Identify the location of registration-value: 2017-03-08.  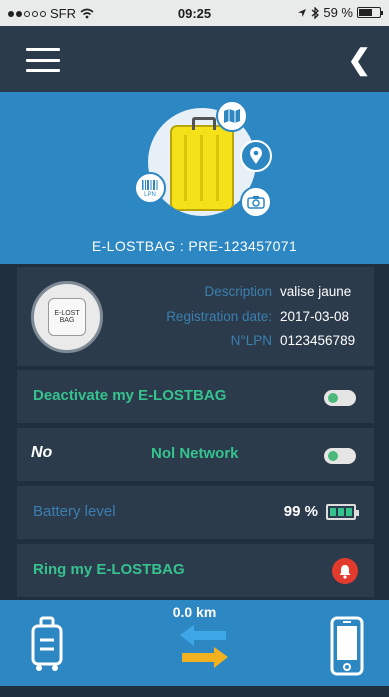
(315, 316).